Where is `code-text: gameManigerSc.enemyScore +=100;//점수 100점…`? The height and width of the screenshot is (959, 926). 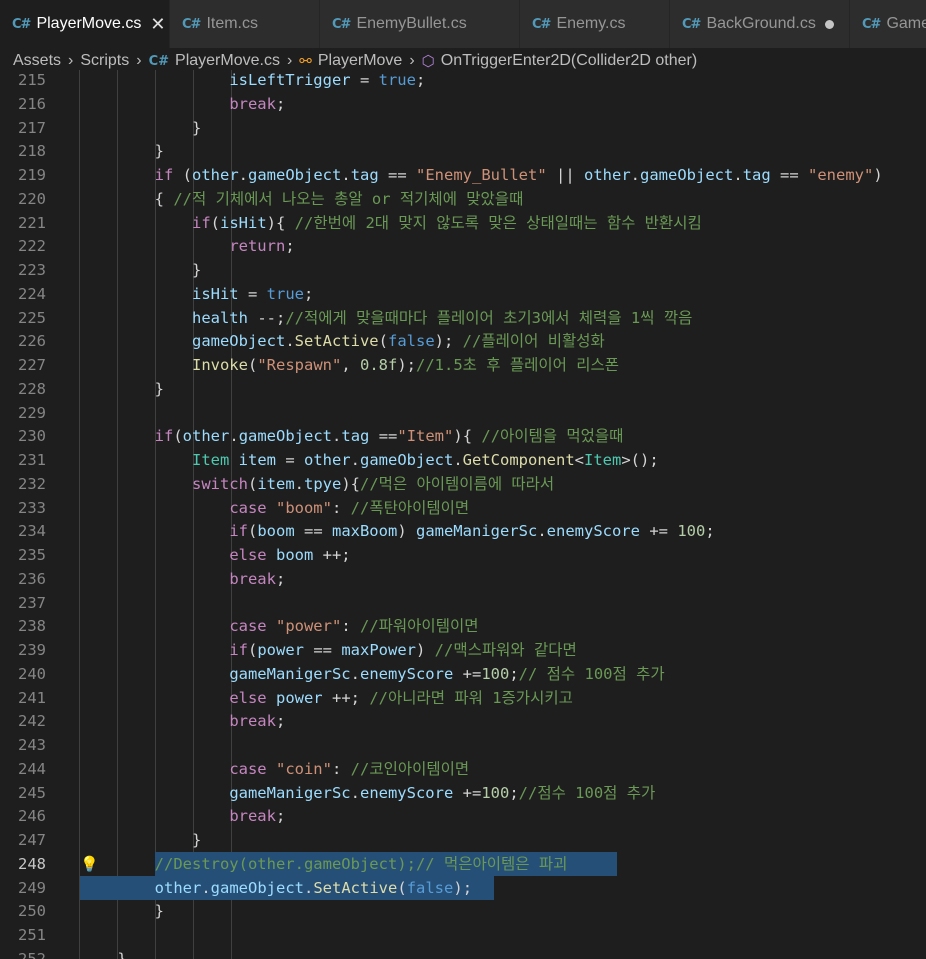
code-text: gameManigerSc.enemyScore +=100;//점수 100점… is located at coordinates (367, 794).